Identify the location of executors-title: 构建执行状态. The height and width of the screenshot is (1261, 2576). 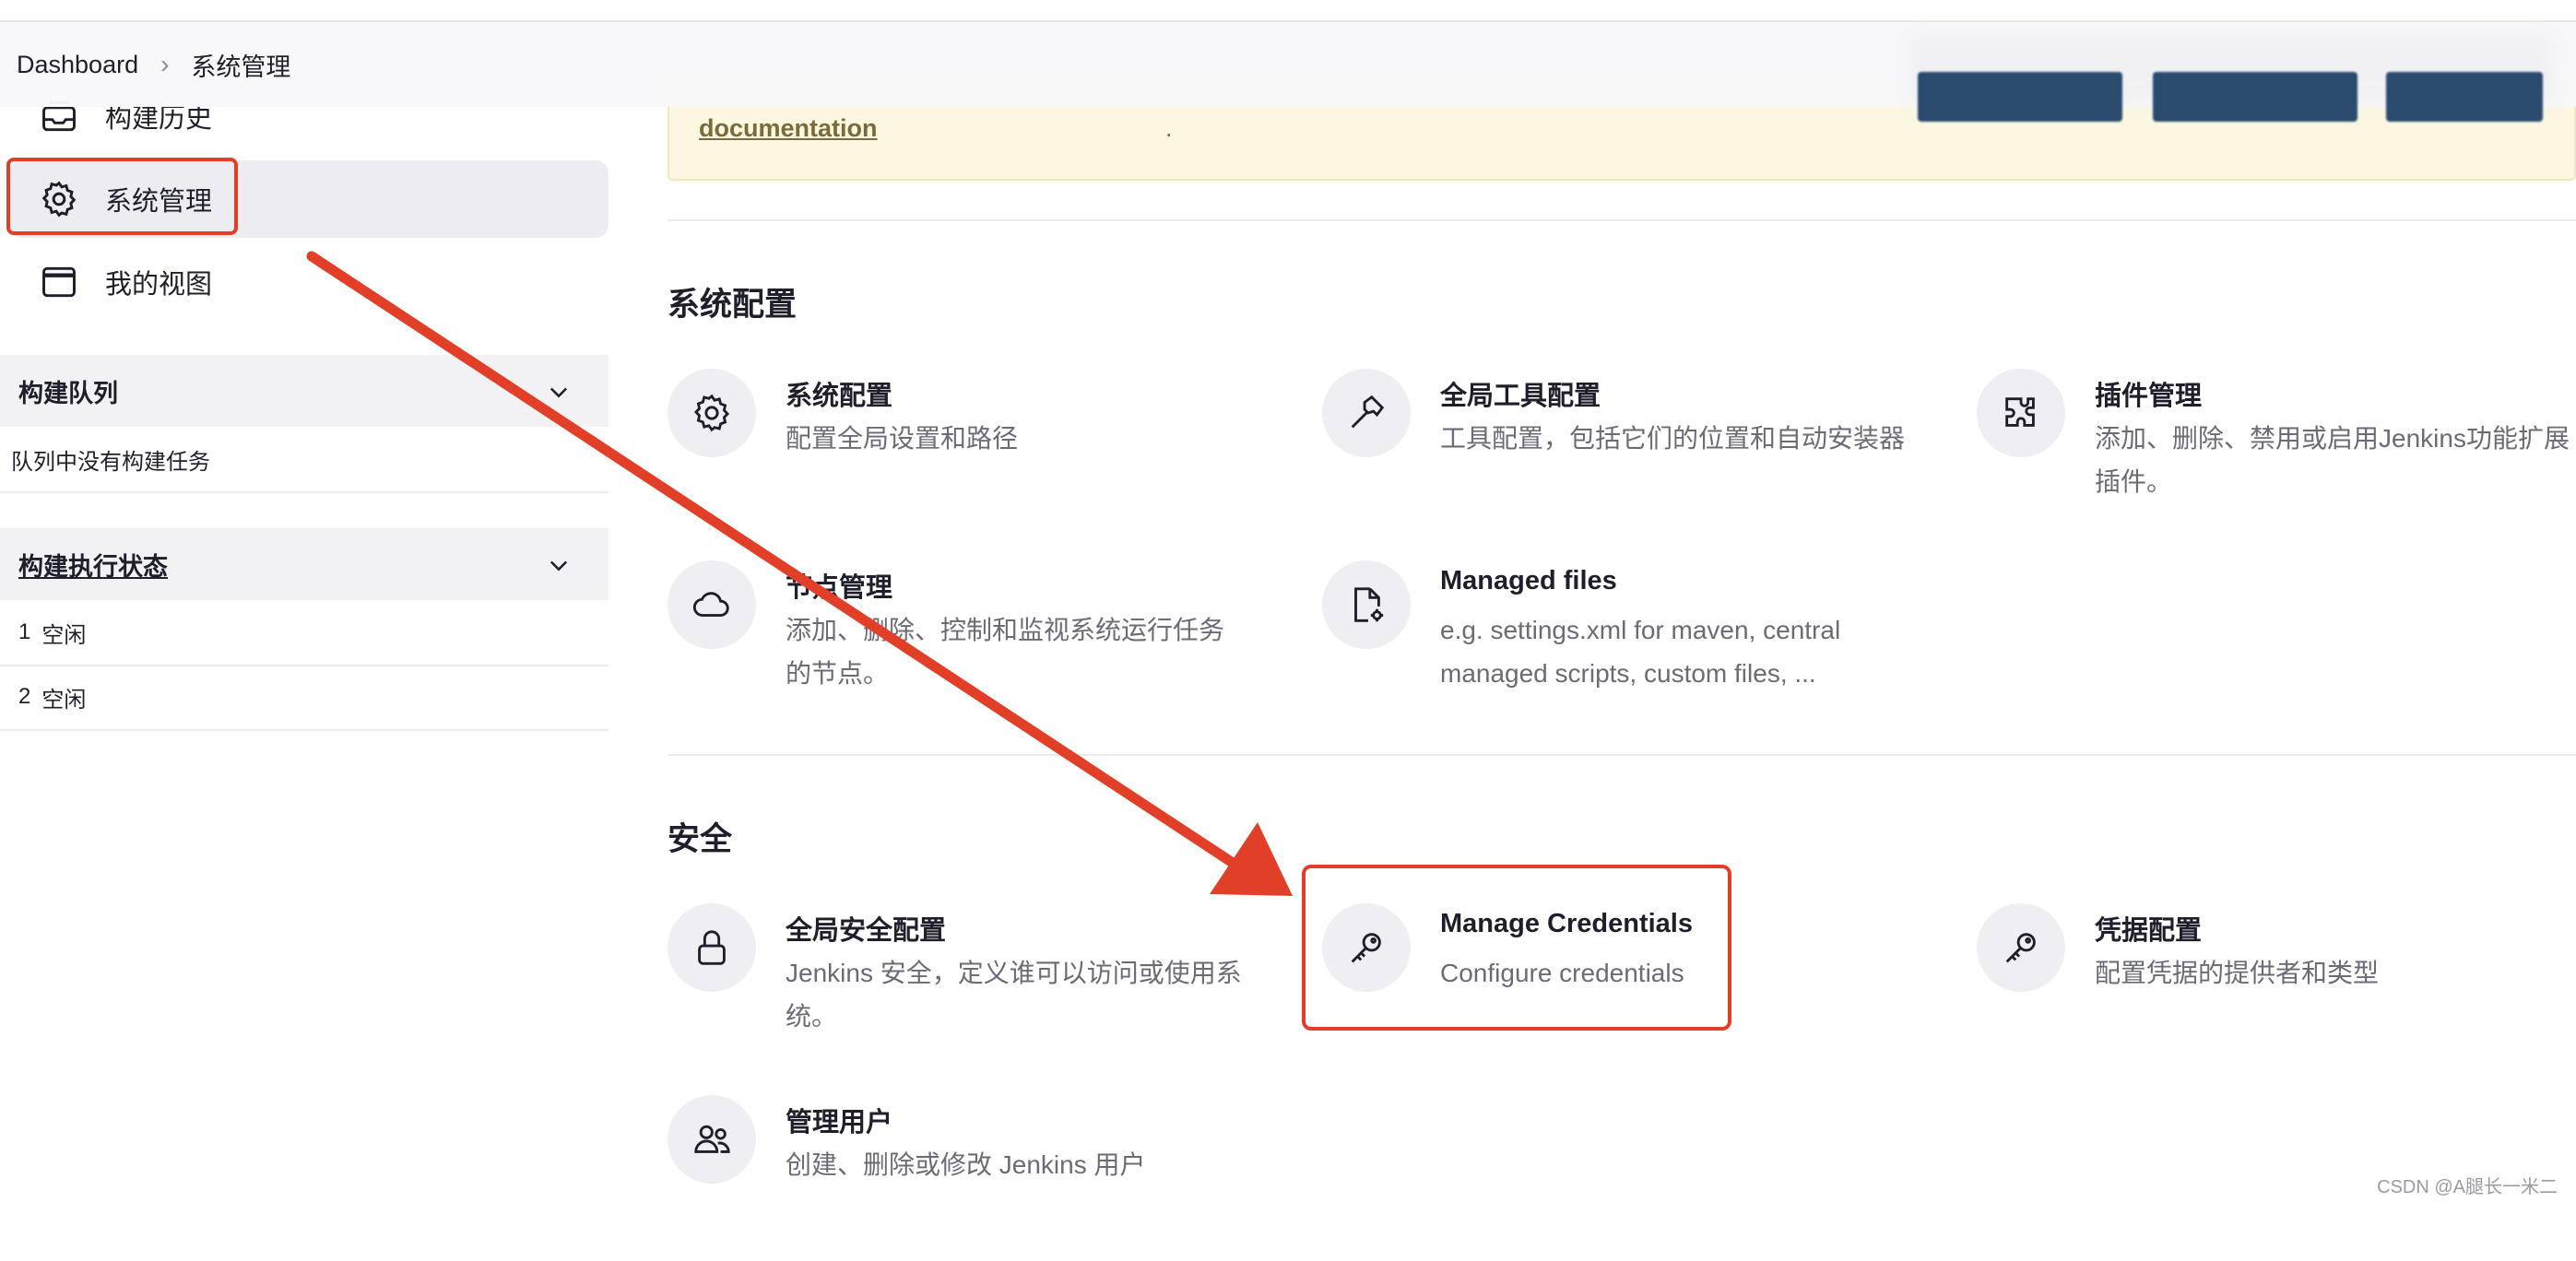
(93, 565).